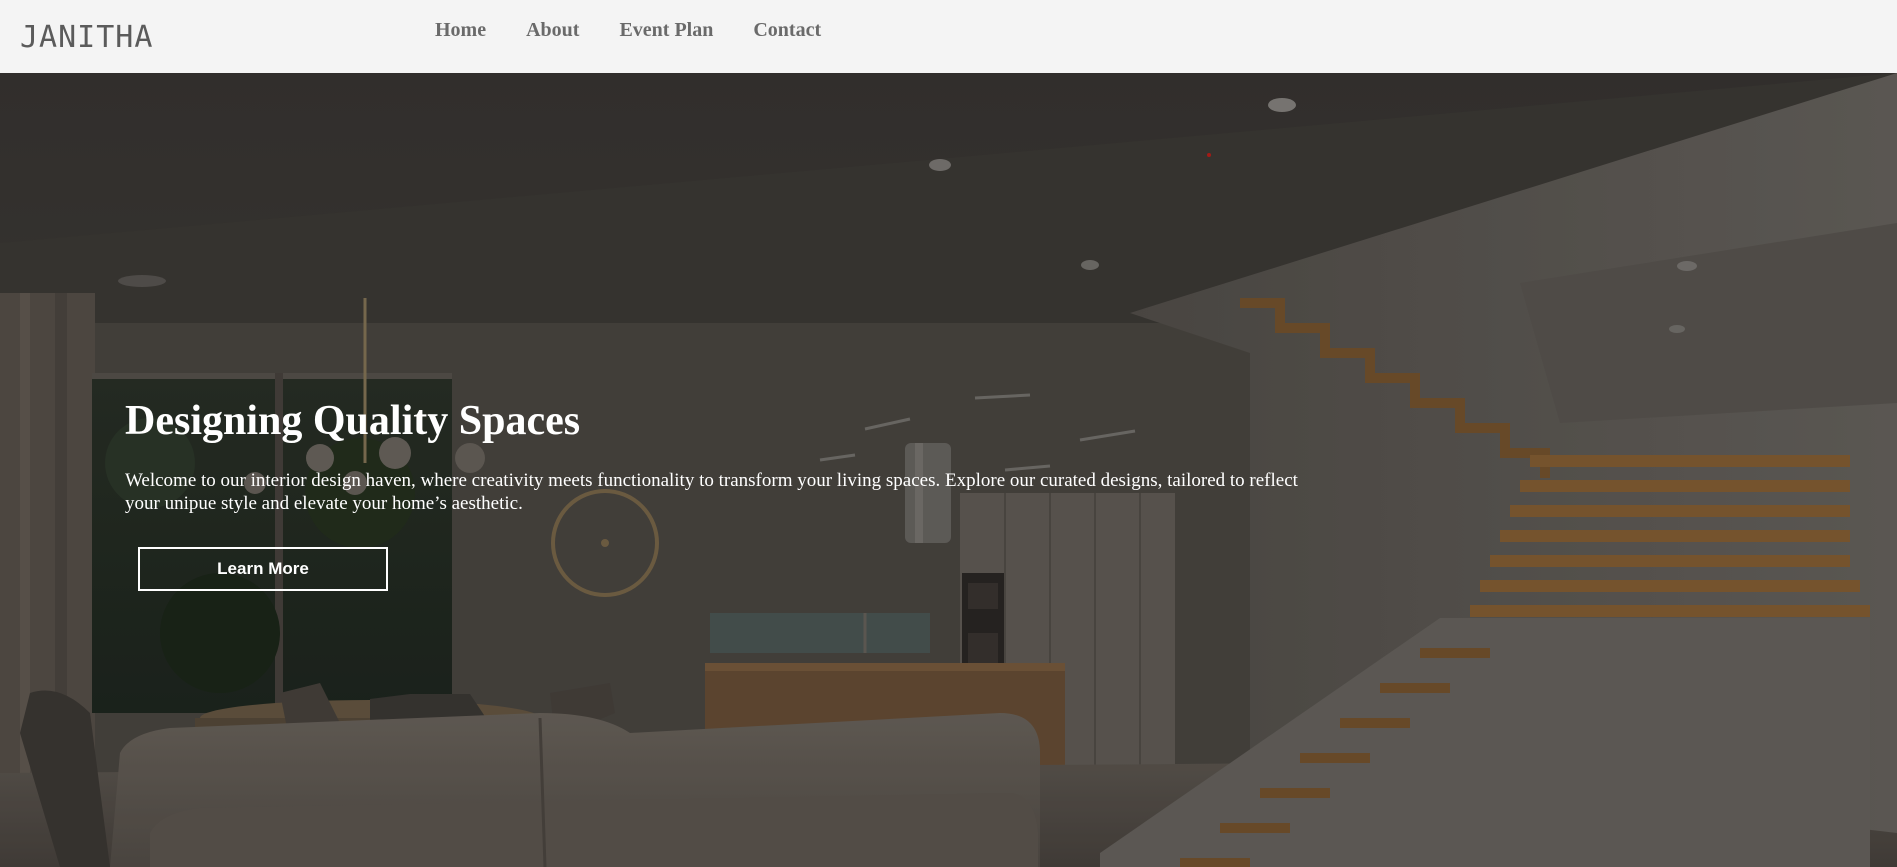 Image resolution: width=1897 pixels, height=867 pixels. Describe the element at coordinates (353, 421) in the screenshot. I see `hero-title: Designing Quality Spaces` at that location.